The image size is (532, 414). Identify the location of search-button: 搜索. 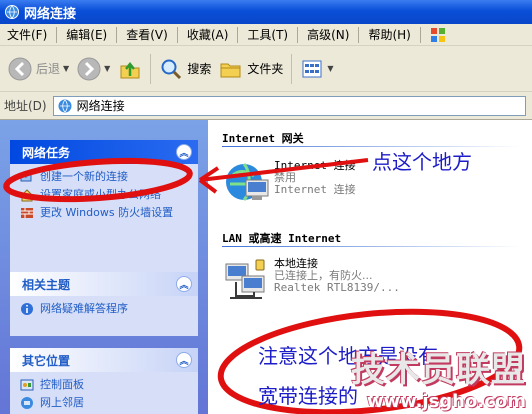
(185, 69).